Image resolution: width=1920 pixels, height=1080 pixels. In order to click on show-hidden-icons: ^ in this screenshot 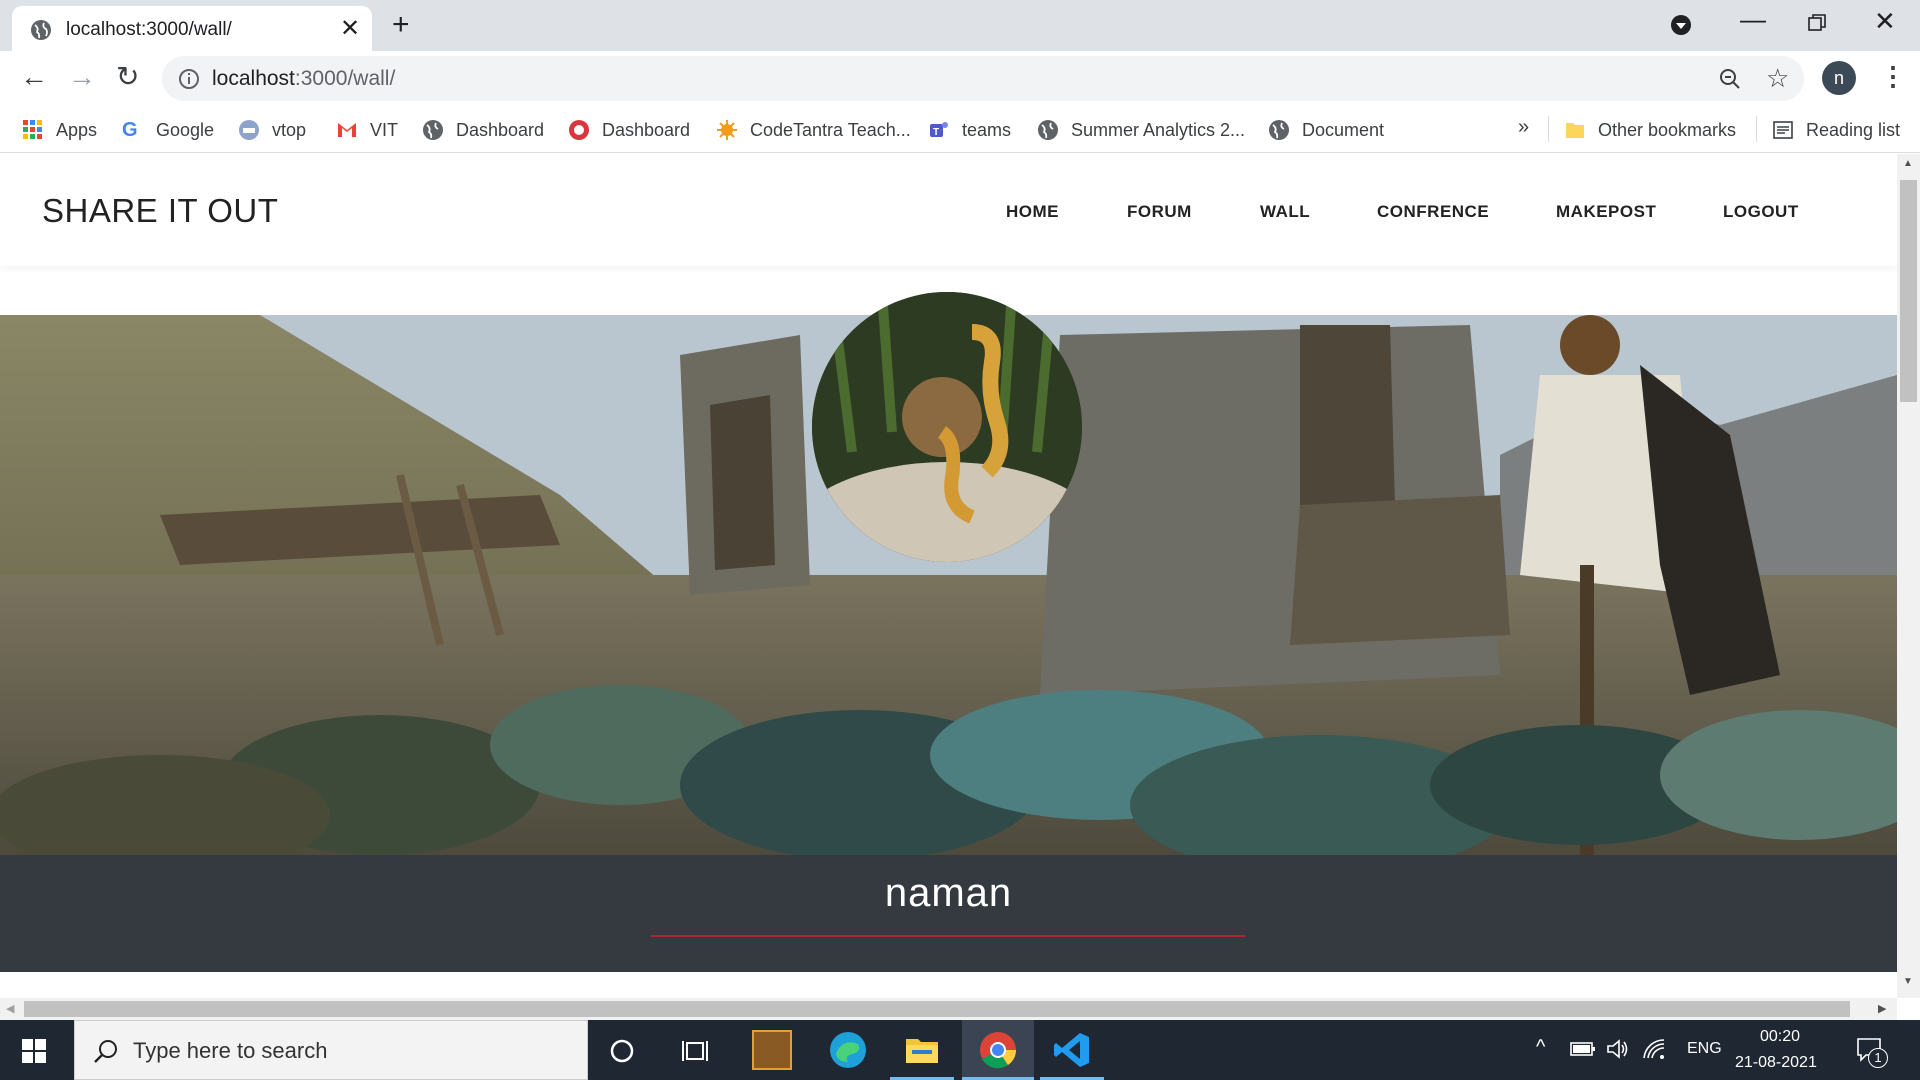, I will do `click(1540, 1047)`.